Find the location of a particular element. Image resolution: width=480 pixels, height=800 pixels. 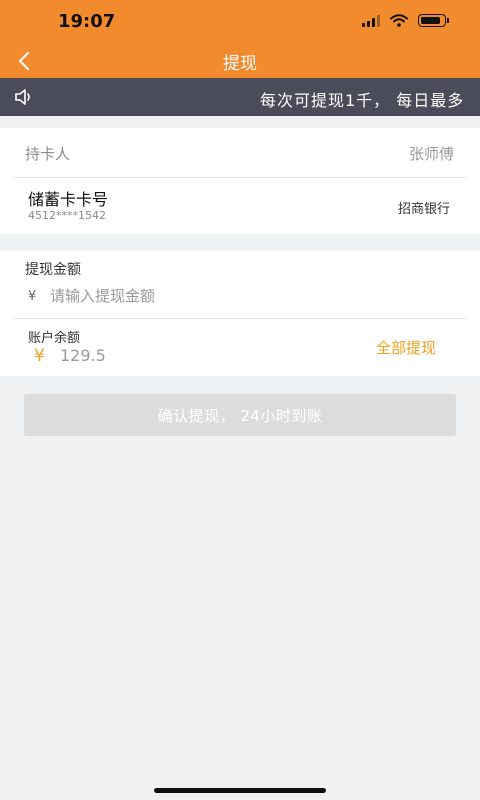

status-icons is located at coordinates (405, 20).